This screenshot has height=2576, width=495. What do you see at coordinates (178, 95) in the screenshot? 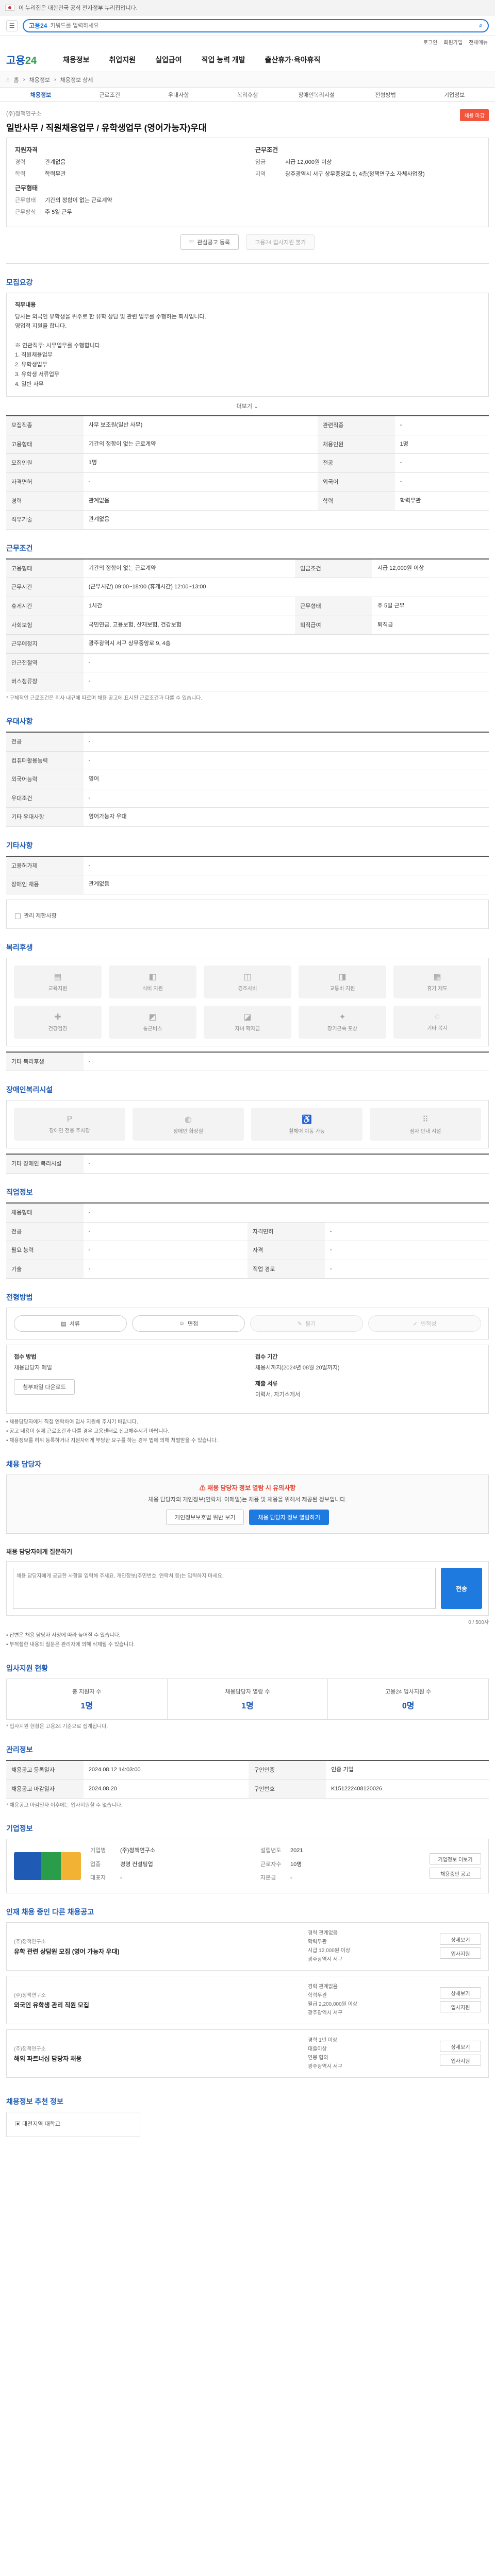
I see `tab-prefer: 우대사항` at bounding box center [178, 95].